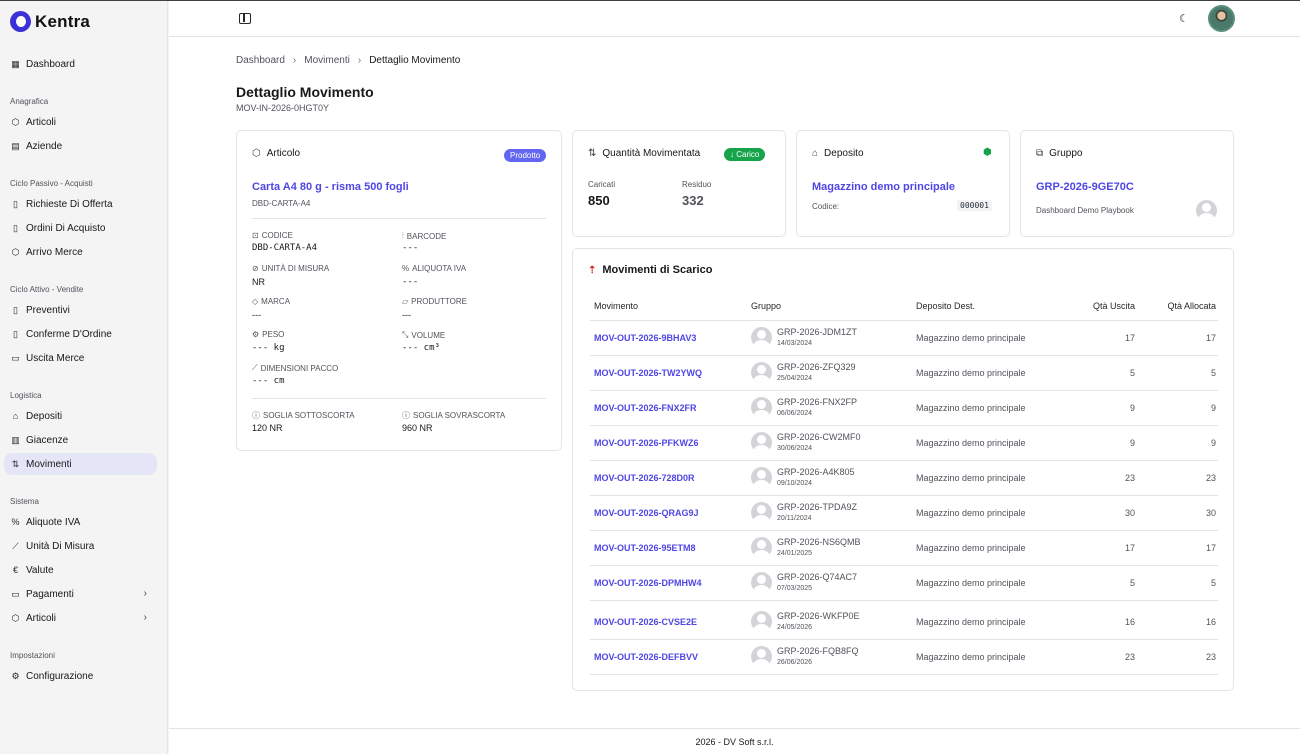 Image resolution: width=1300 pixels, height=754 pixels. Describe the element at coordinates (819, 437) in the screenshot. I see `gruppo-code: GRP-2026-CW2MF0` at that location.